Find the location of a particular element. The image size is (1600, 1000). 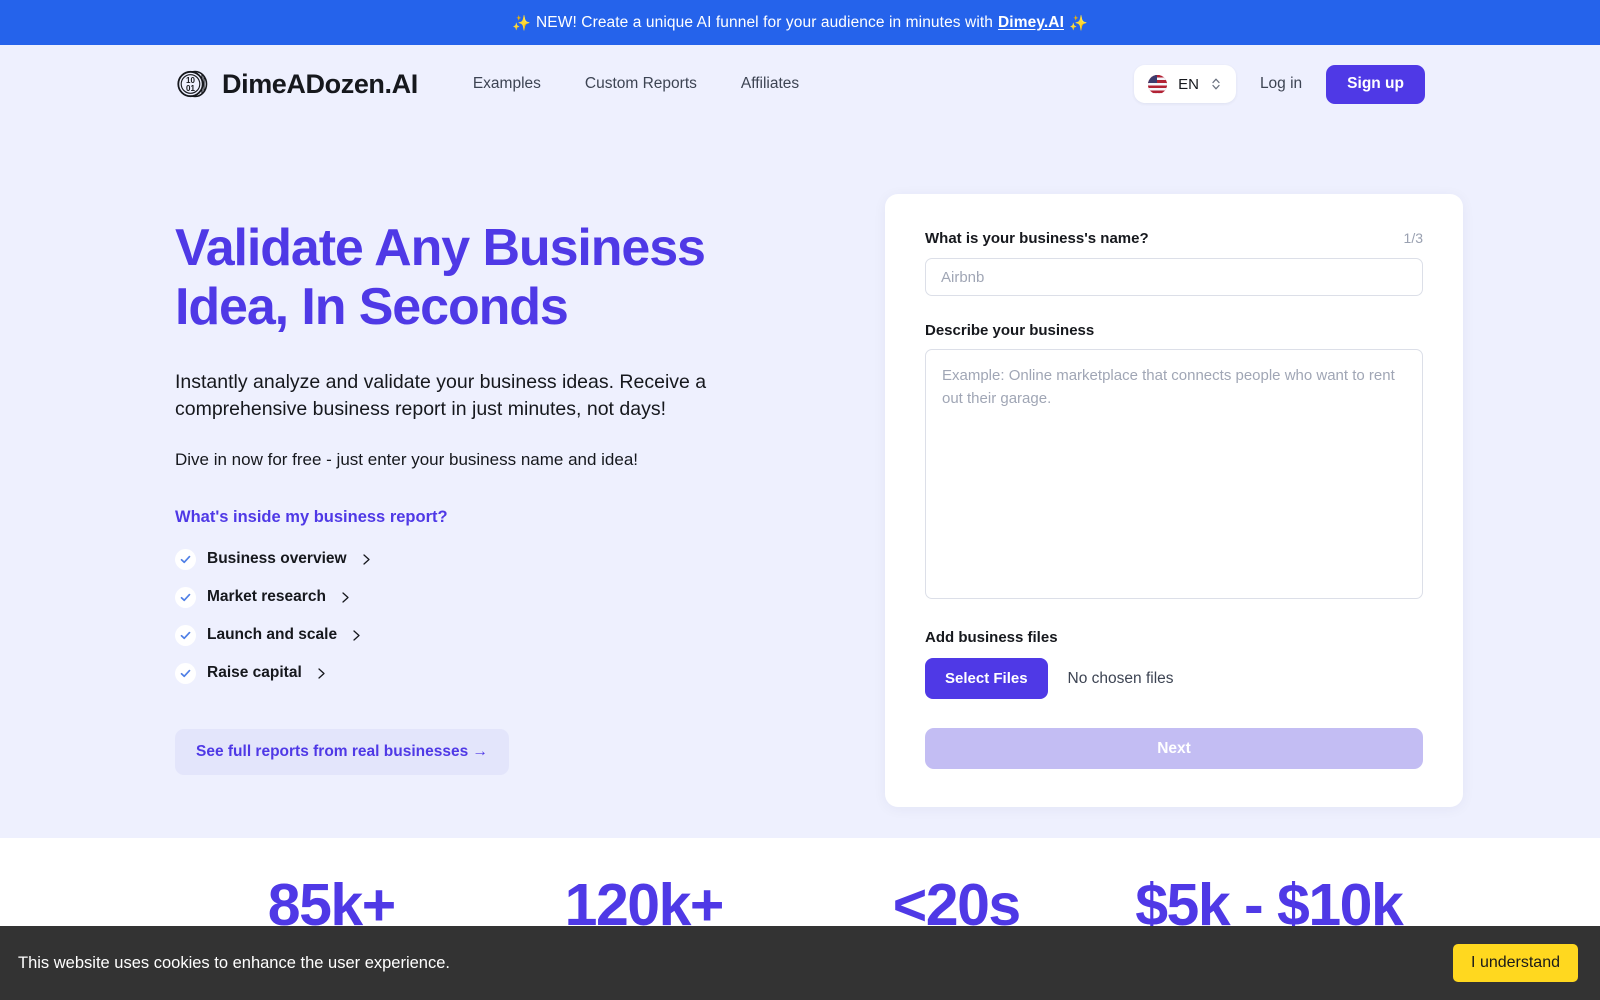

checklist-item-raise-capital: Raise capital is located at coordinates (475, 673).